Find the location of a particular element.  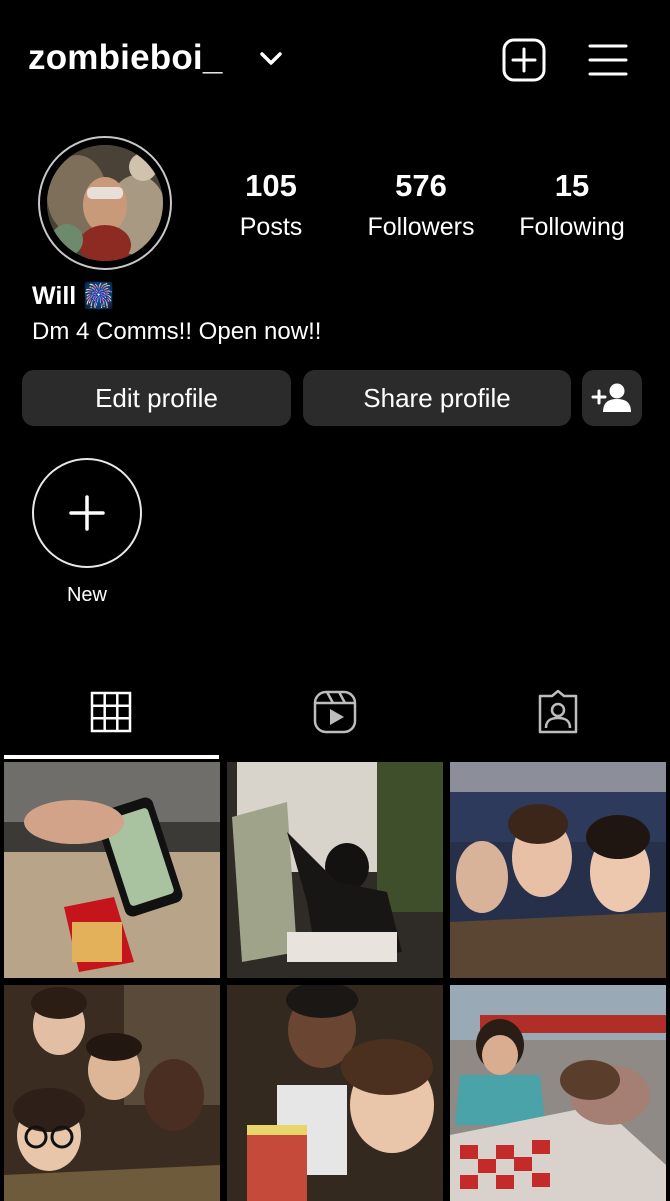

post-photo-selfie-two is located at coordinates (335, 1093).